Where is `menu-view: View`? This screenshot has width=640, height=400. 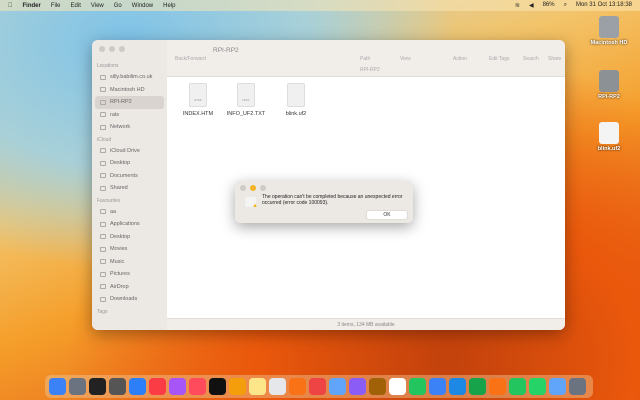
menu-view: View is located at coordinates (97, 6).